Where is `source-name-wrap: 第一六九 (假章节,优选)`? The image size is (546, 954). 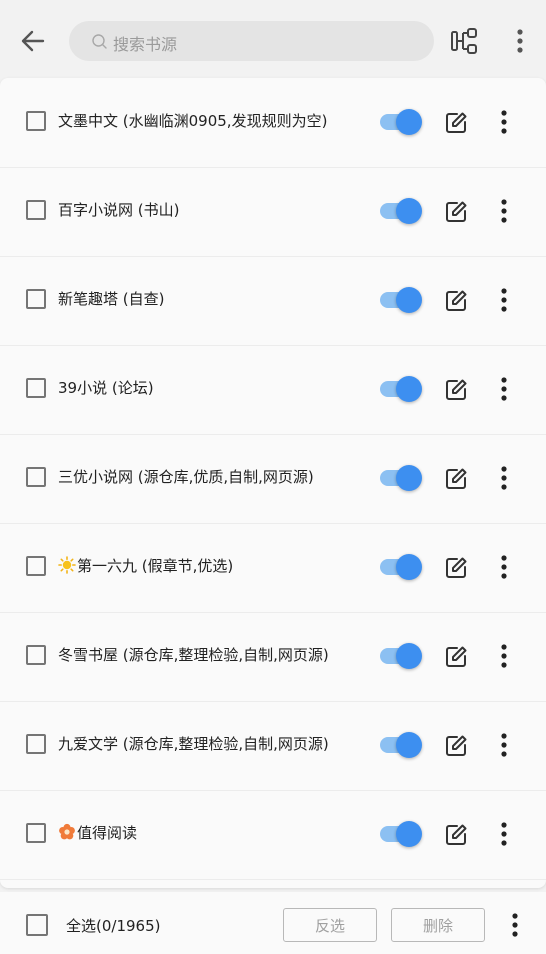 source-name-wrap: 第一六九 (假章节,优选) is located at coordinates (145, 565).